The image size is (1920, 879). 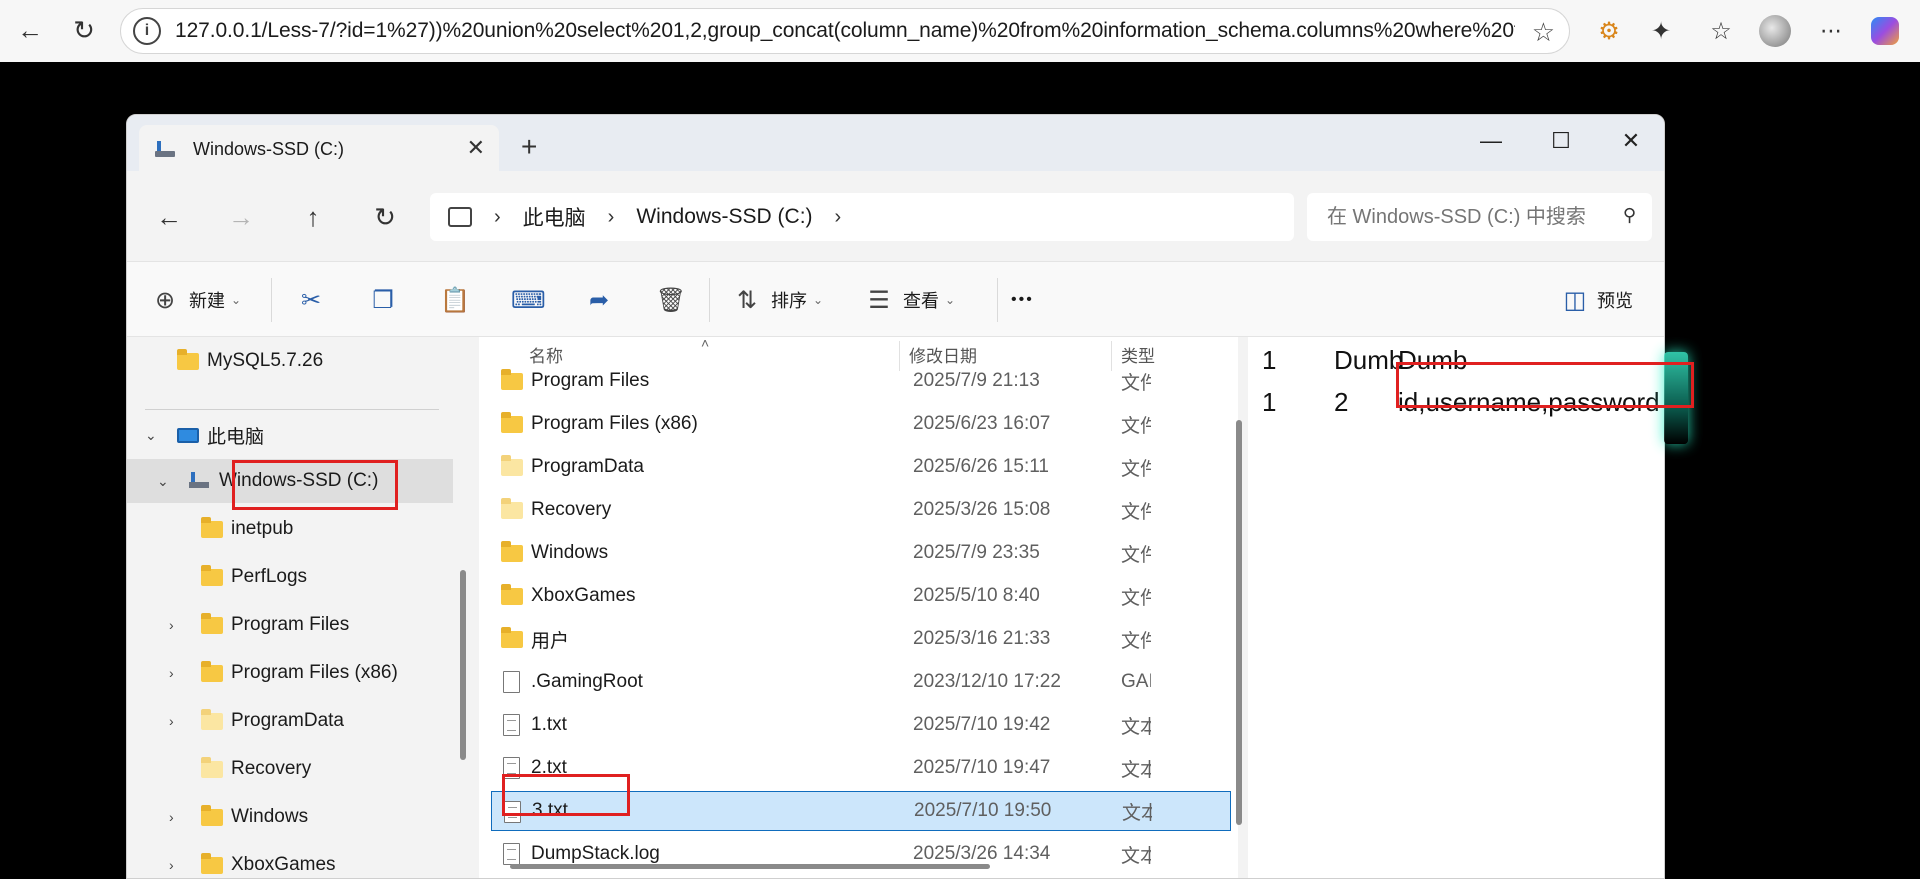 I want to click on nav-item-mysql: MySQL5.7.26, so click(x=292, y=361).